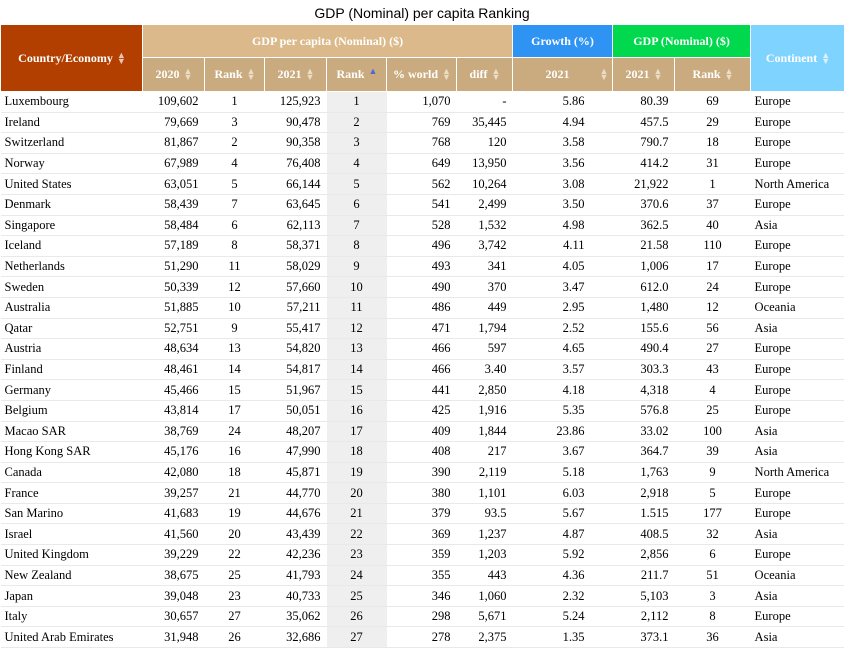  Describe the element at coordinates (422, 122) in the screenshot. I see `cell-percent-world: 769` at that location.